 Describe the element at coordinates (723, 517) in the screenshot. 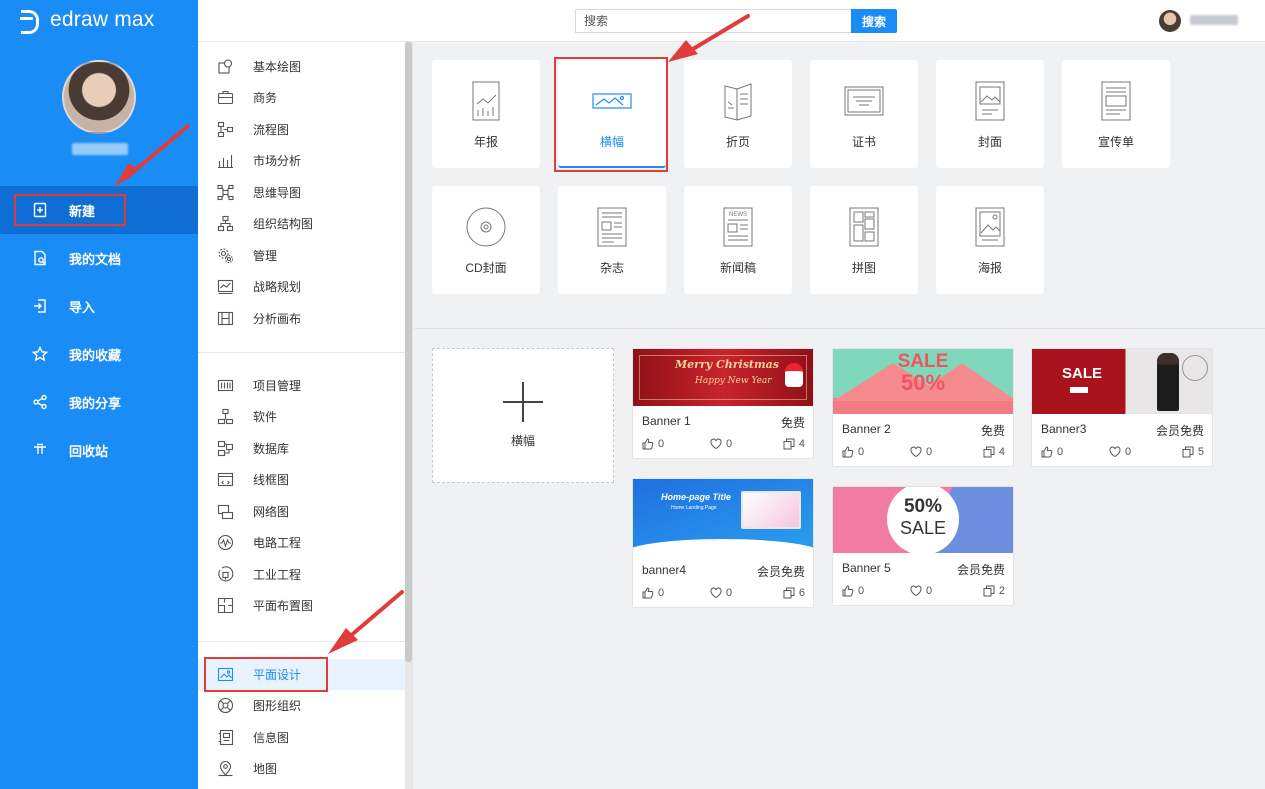

I see `template-thumbnail: Home-page Title Home Landing Page` at that location.